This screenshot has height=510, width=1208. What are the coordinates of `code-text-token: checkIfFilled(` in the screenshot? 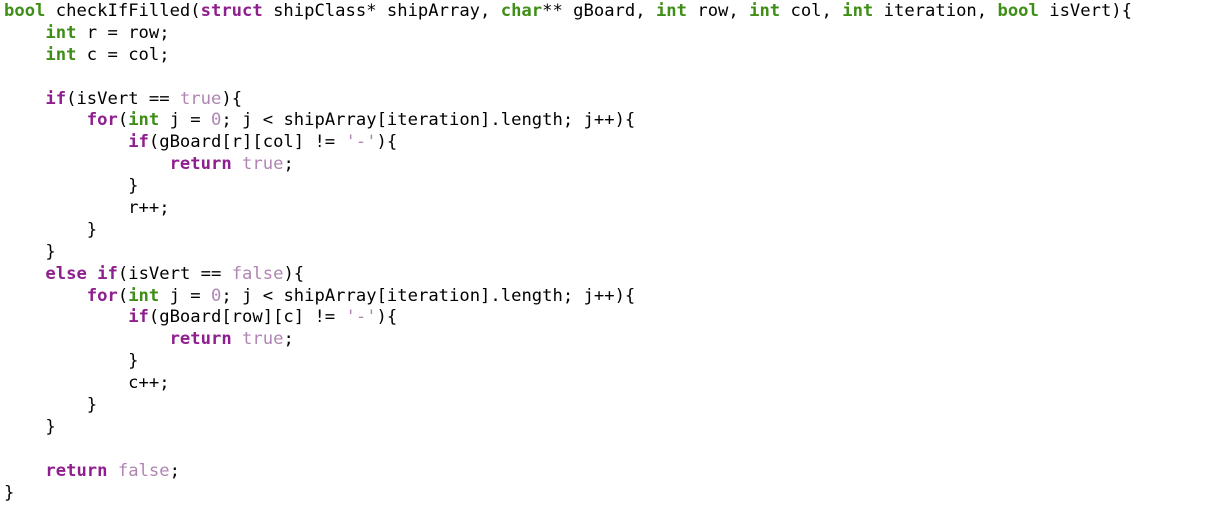 It's located at (123, 11).